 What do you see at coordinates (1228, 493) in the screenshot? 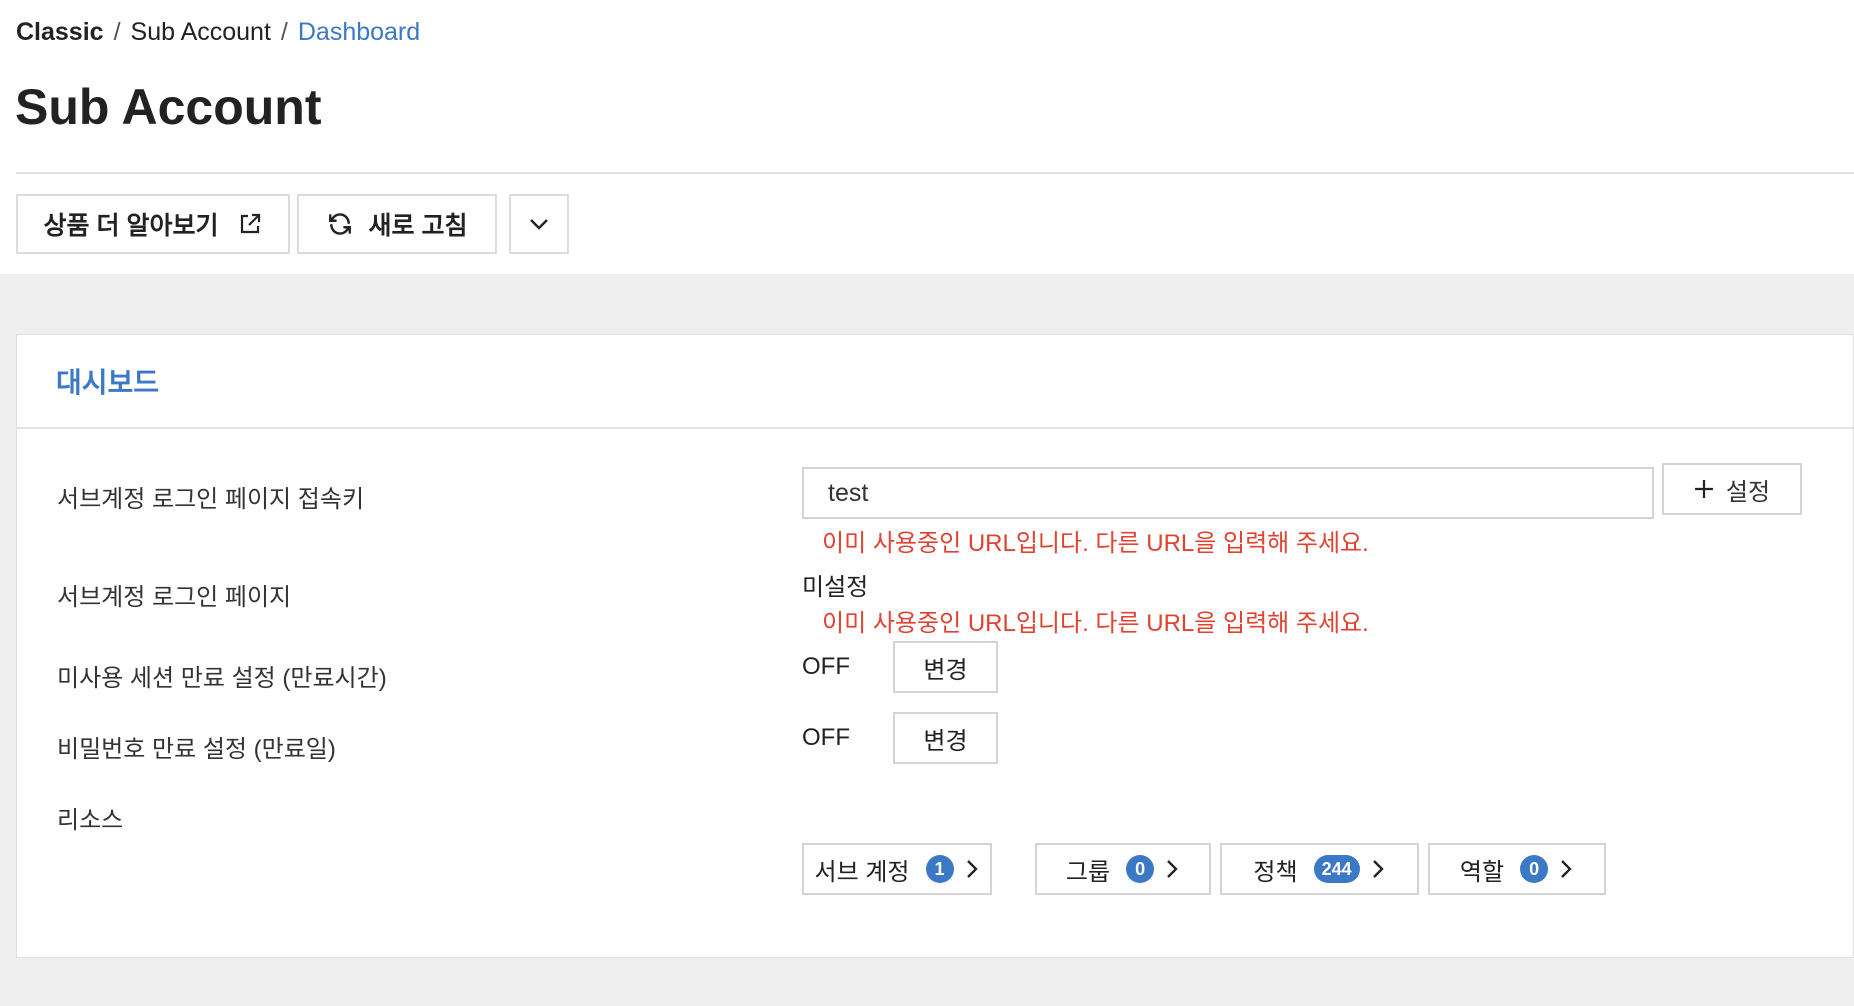
I see `login-key-input` at bounding box center [1228, 493].